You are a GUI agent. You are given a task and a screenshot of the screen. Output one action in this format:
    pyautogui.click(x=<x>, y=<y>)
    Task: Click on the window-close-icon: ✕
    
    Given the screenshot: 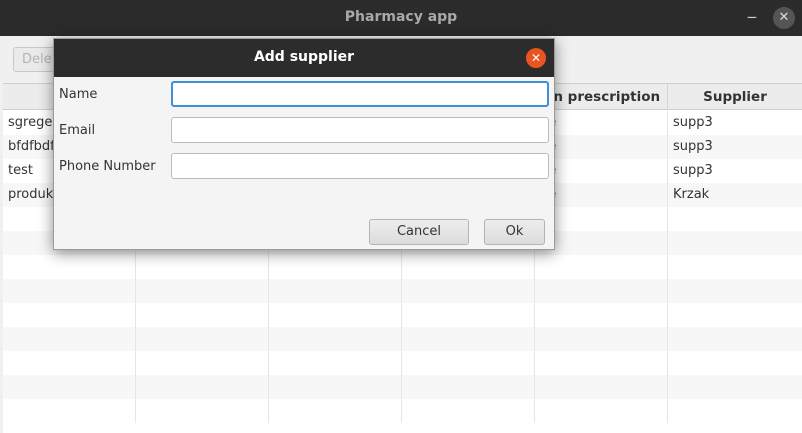 What is the action you would take?
    pyautogui.click(x=784, y=18)
    